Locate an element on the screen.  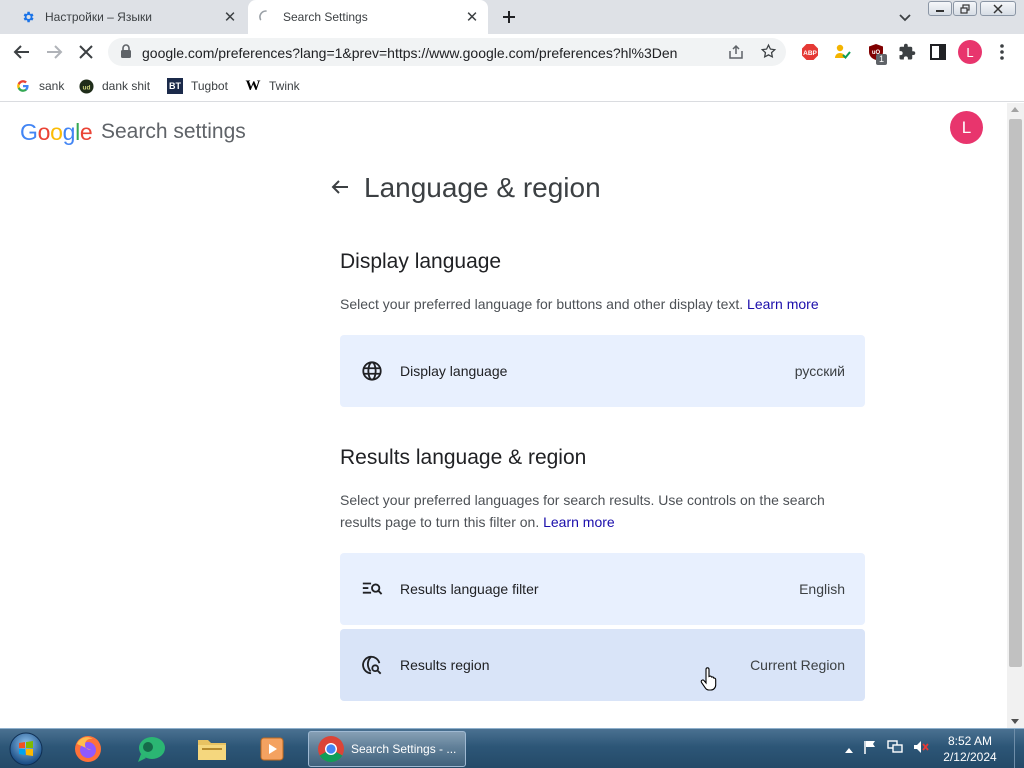
chevron-down-icon is located at coordinates (905, 17).